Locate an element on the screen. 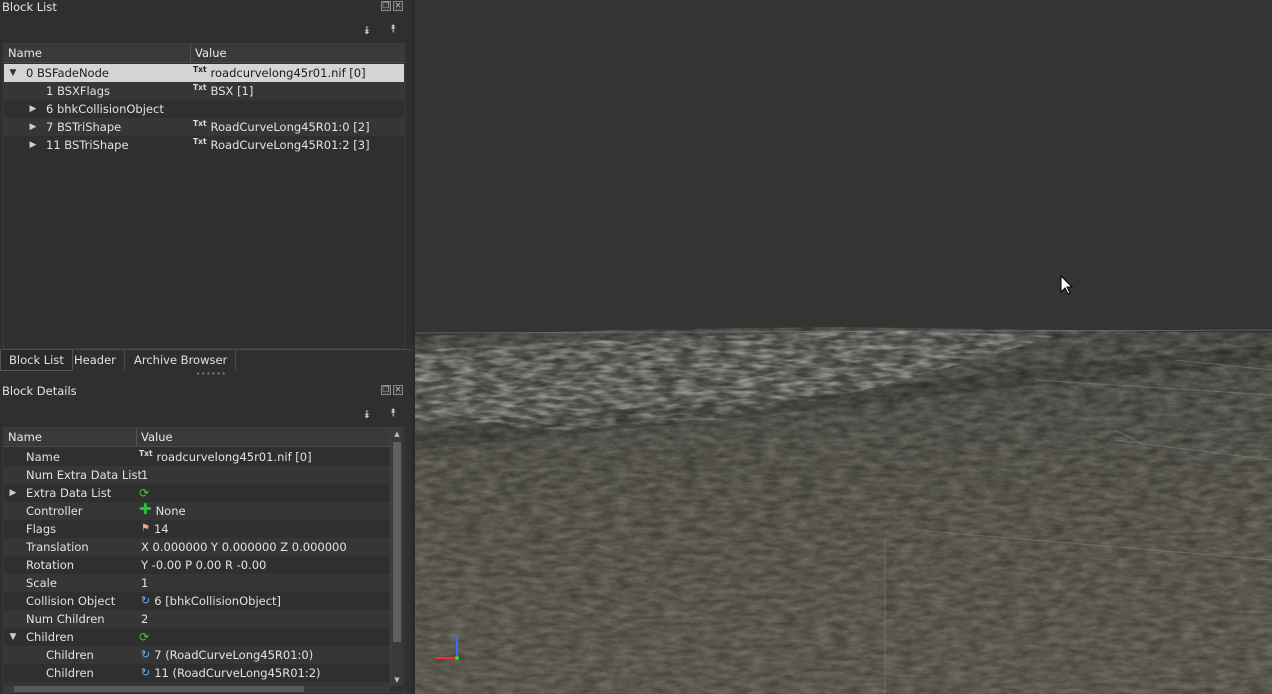  detail-row: Collision Object ↻ 6 [bhkCollisionObject] is located at coordinates (197, 601).